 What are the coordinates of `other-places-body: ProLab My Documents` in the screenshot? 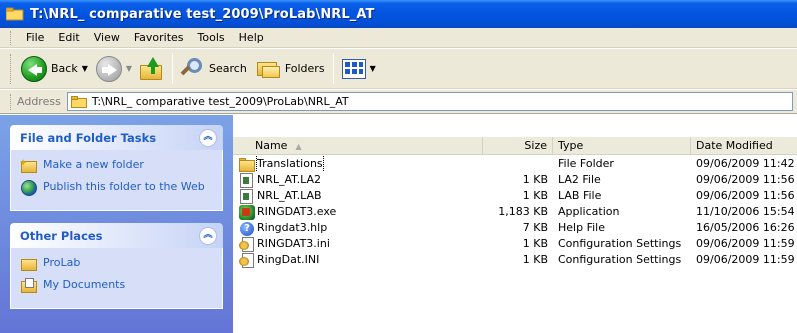 It's located at (116, 278).